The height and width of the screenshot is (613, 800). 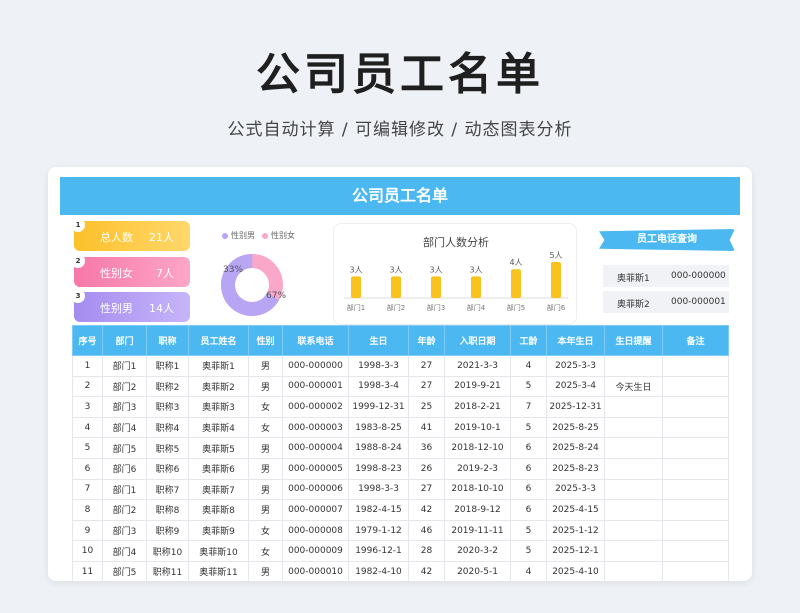 I want to click on table-cell: 000-000007, so click(x=315, y=510).